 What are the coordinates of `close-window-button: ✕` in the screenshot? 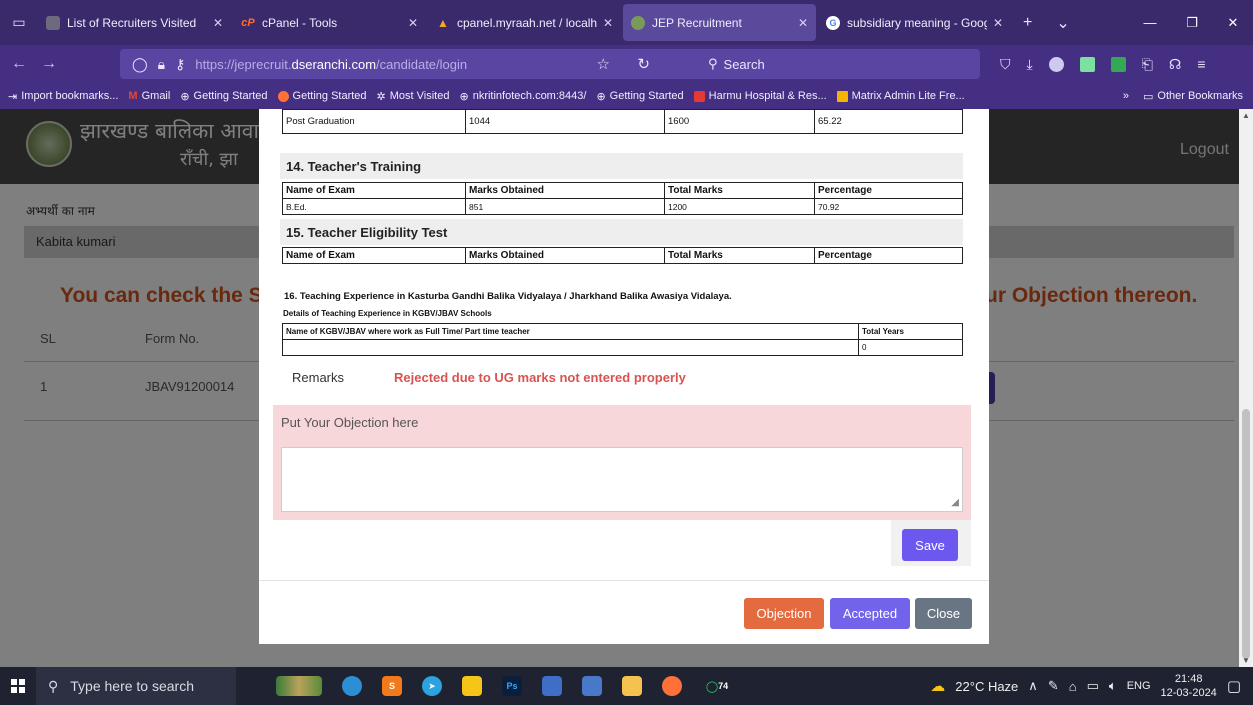 It's located at (1233, 22).